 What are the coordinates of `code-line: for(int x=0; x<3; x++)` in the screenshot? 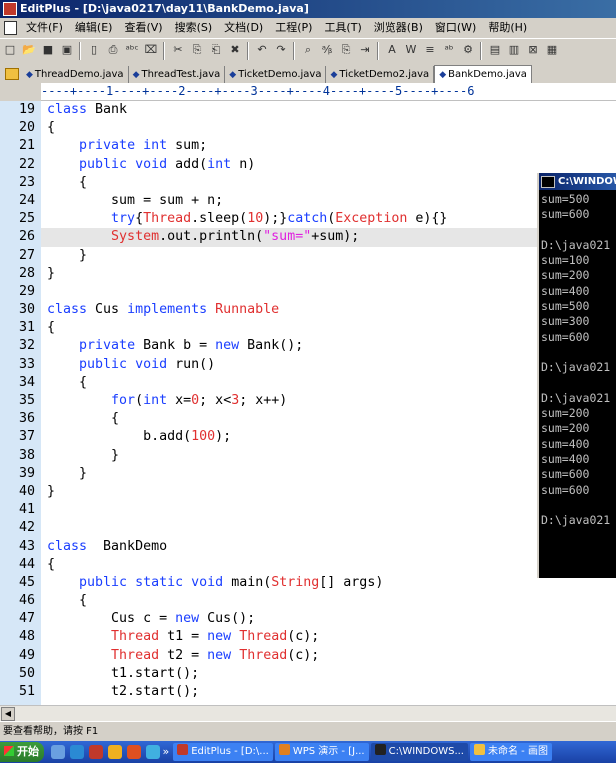 It's located at (328, 401).